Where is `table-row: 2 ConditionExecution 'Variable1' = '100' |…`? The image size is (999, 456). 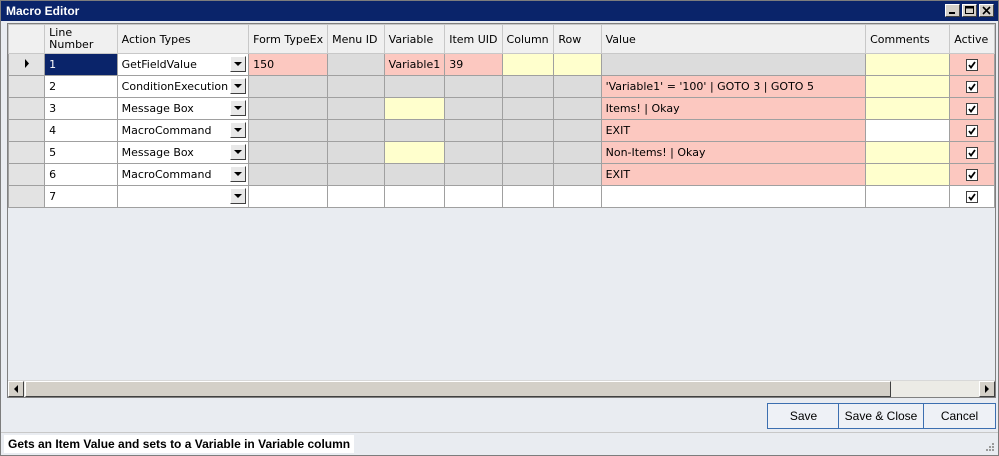 table-row: 2 ConditionExecution 'Variable1' = '100' |… is located at coordinates (501, 86).